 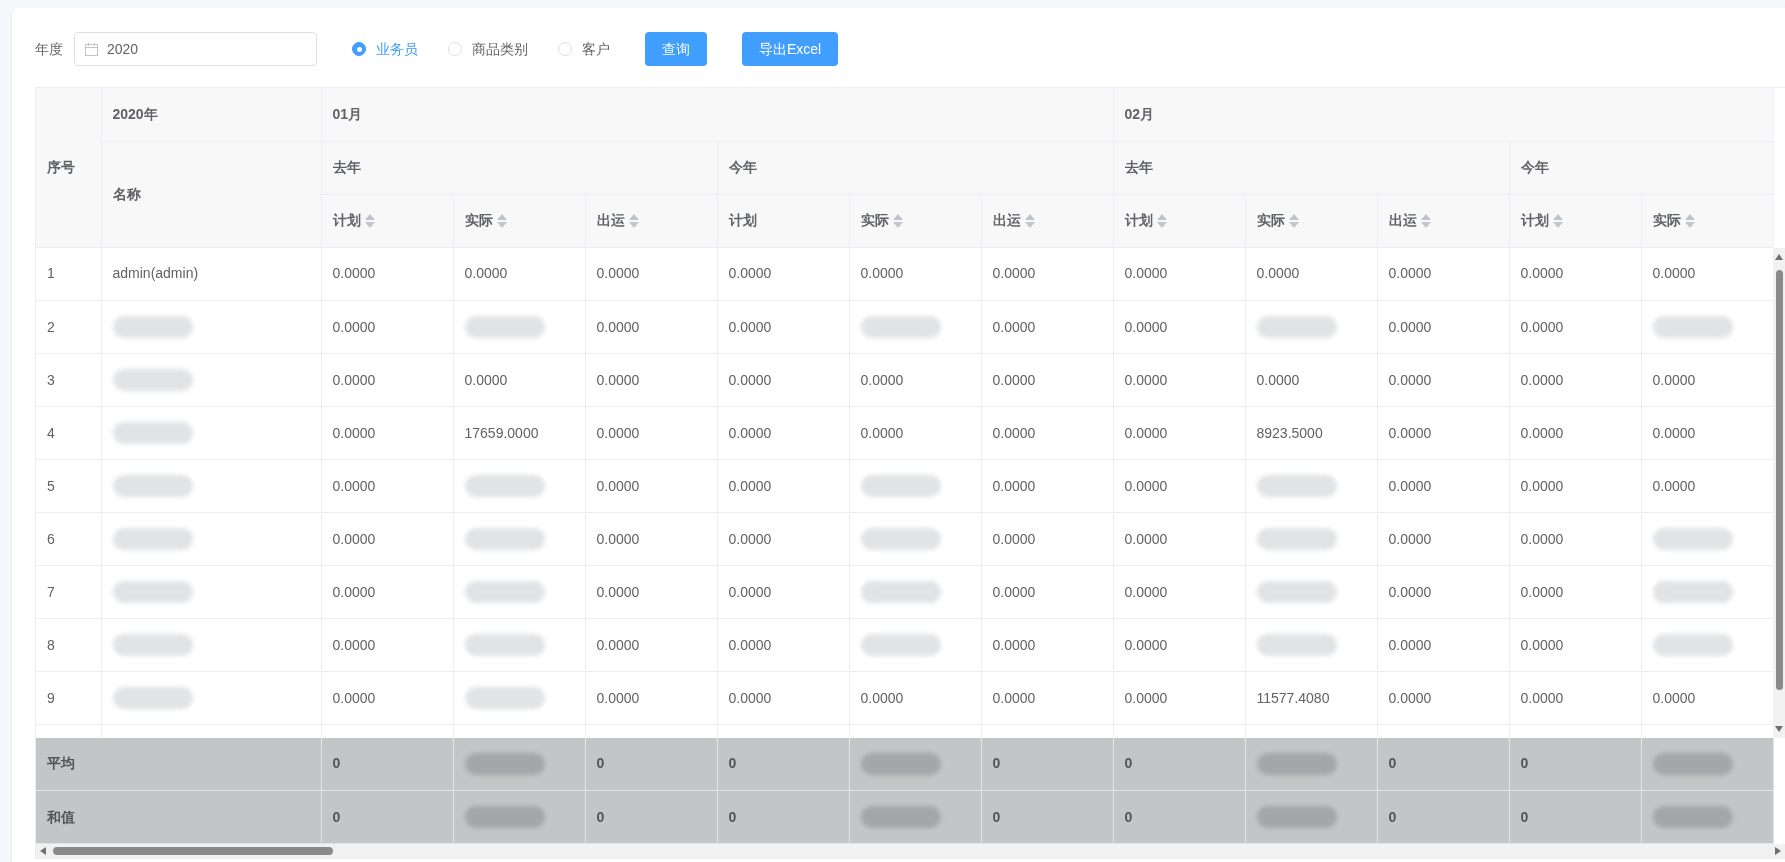 What do you see at coordinates (584, 49) in the screenshot?
I see `radio-option: 客户` at bounding box center [584, 49].